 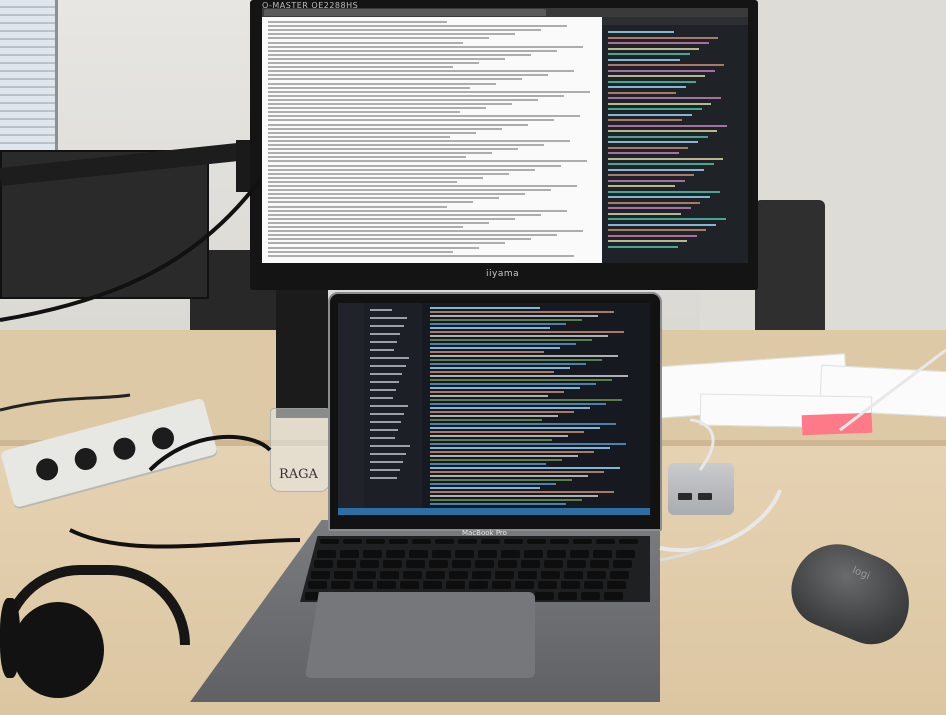 I want to click on power-plug, so click(x=47, y=469).